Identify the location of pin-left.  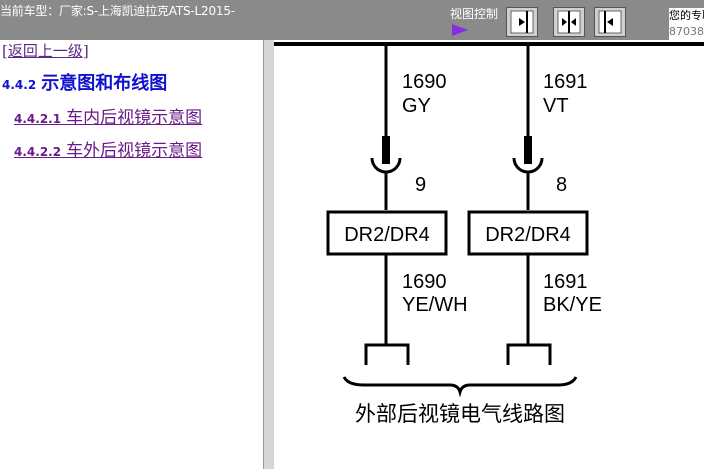
(386, 150).